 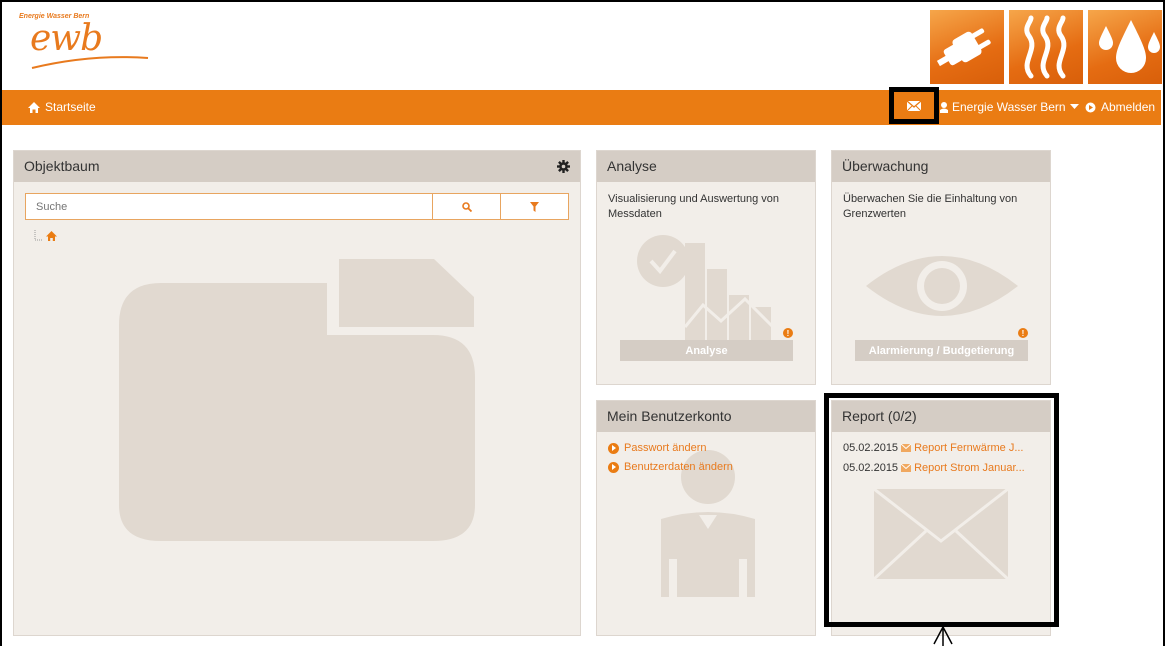 I want to click on logout-icon, so click(x=1090, y=107).